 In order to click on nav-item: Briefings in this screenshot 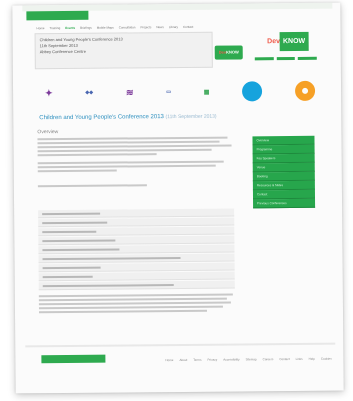, I will do `click(86, 28)`.